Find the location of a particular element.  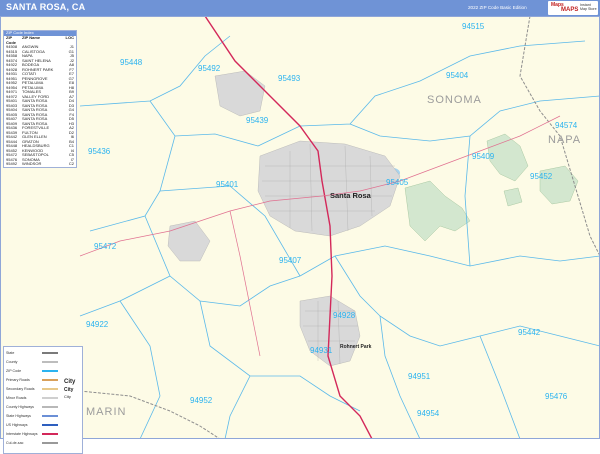

zip-index-row: 95492 WINDSOR C2 is located at coordinates (40, 164).